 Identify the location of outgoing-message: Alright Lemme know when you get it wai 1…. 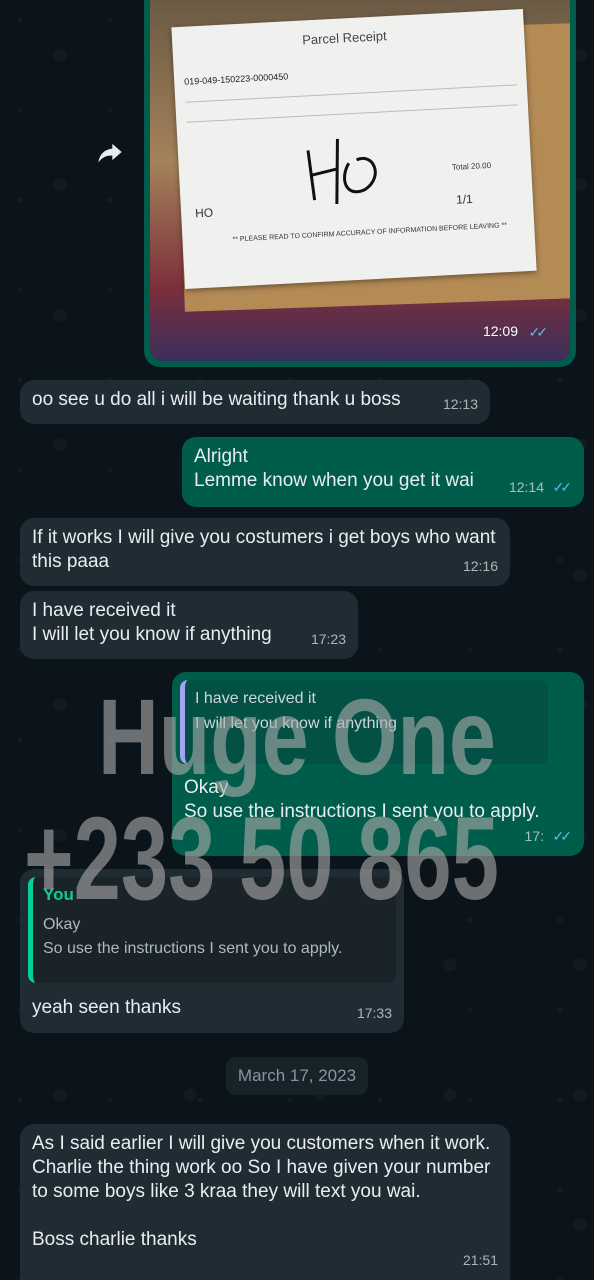
(383, 472).